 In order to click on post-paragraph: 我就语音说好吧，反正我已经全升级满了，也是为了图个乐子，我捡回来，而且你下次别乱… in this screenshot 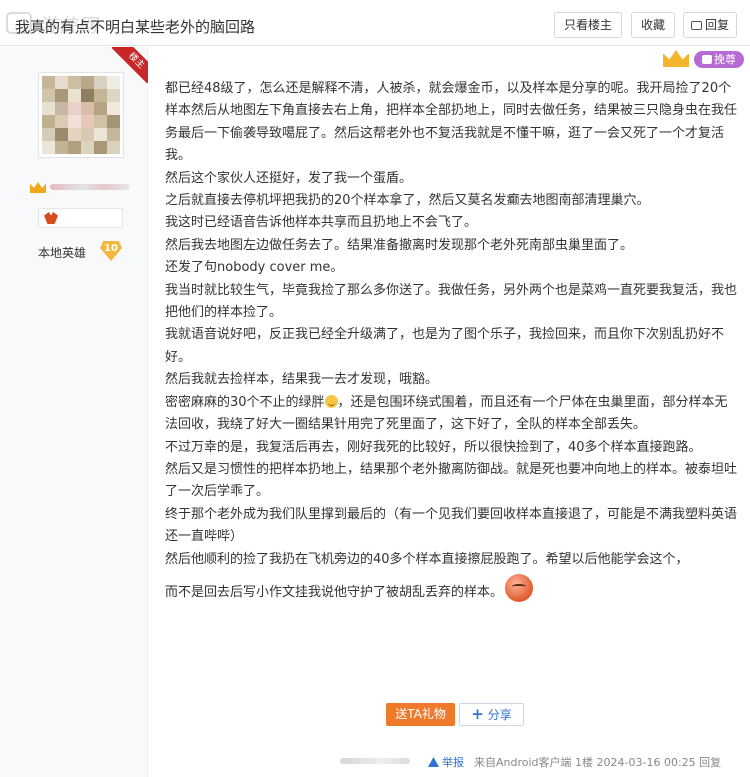, I will do `click(445, 346)`.